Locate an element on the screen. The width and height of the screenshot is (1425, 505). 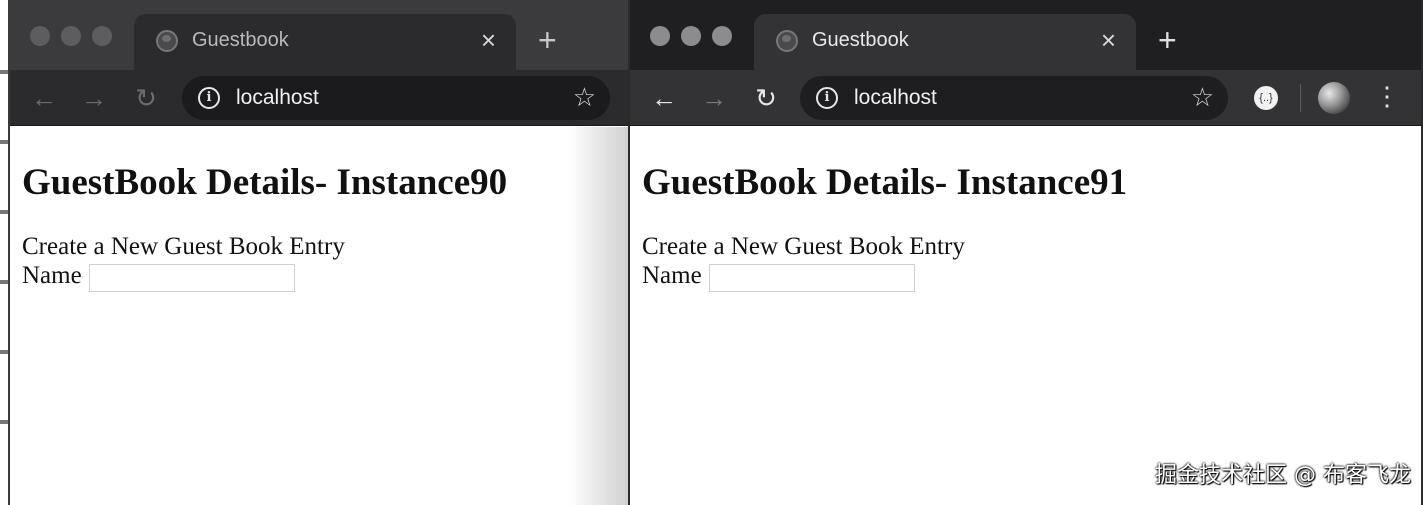
toolbar-separator is located at coordinates (1300, 98).